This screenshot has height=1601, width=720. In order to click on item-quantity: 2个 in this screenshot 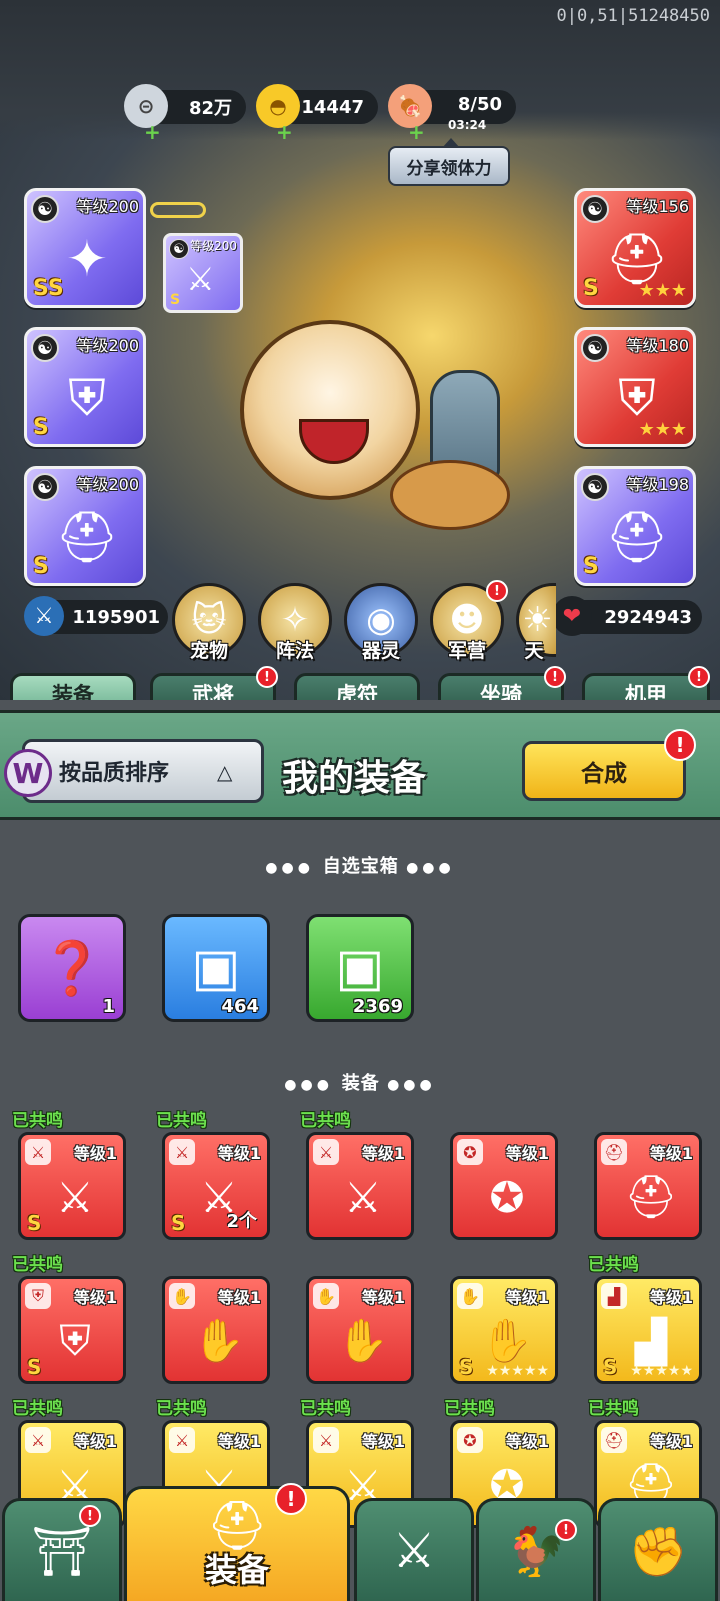, I will do `click(241, 1221)`.